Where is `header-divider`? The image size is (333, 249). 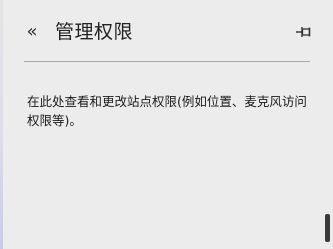 header-divider is located at coordinates (167, 61).